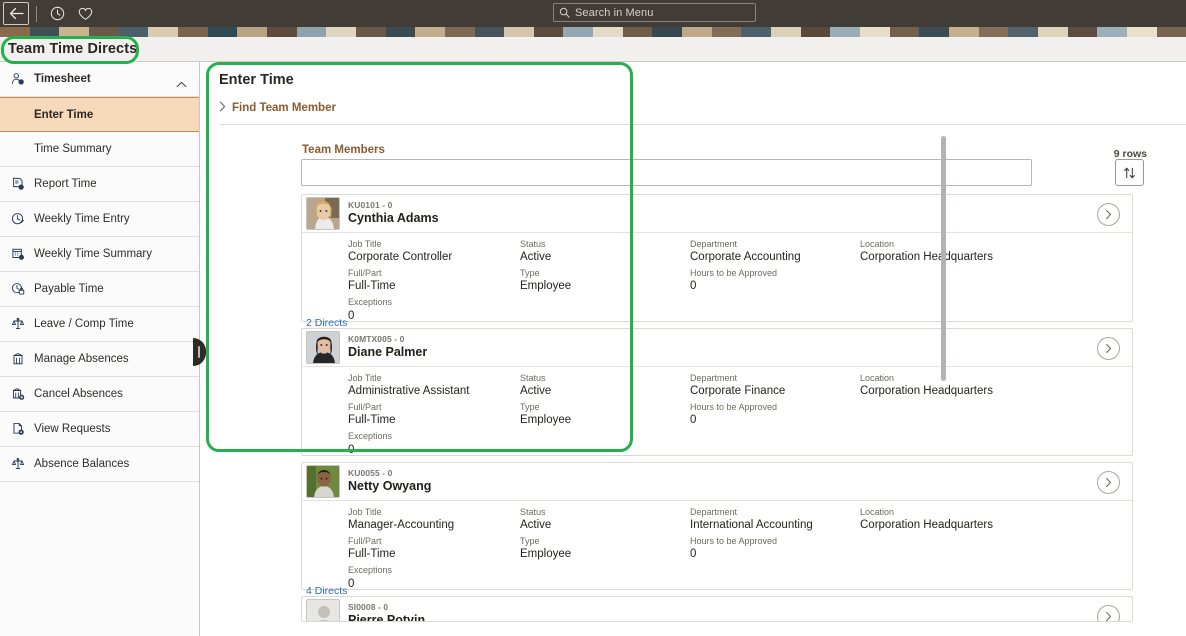 Image resolution: width=1186 pixels, height=636 pixels. Describe the element at coordinates (18, 359) in the screenshot. I see `building-icon` at that location.